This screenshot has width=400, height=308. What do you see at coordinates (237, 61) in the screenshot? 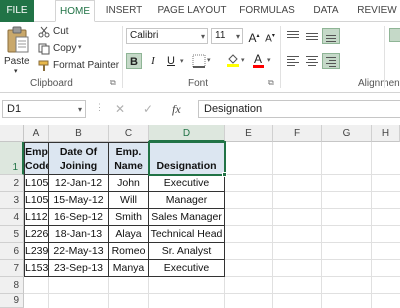
I see `fill-color-button: ▾` at bounding box center [237, 61].